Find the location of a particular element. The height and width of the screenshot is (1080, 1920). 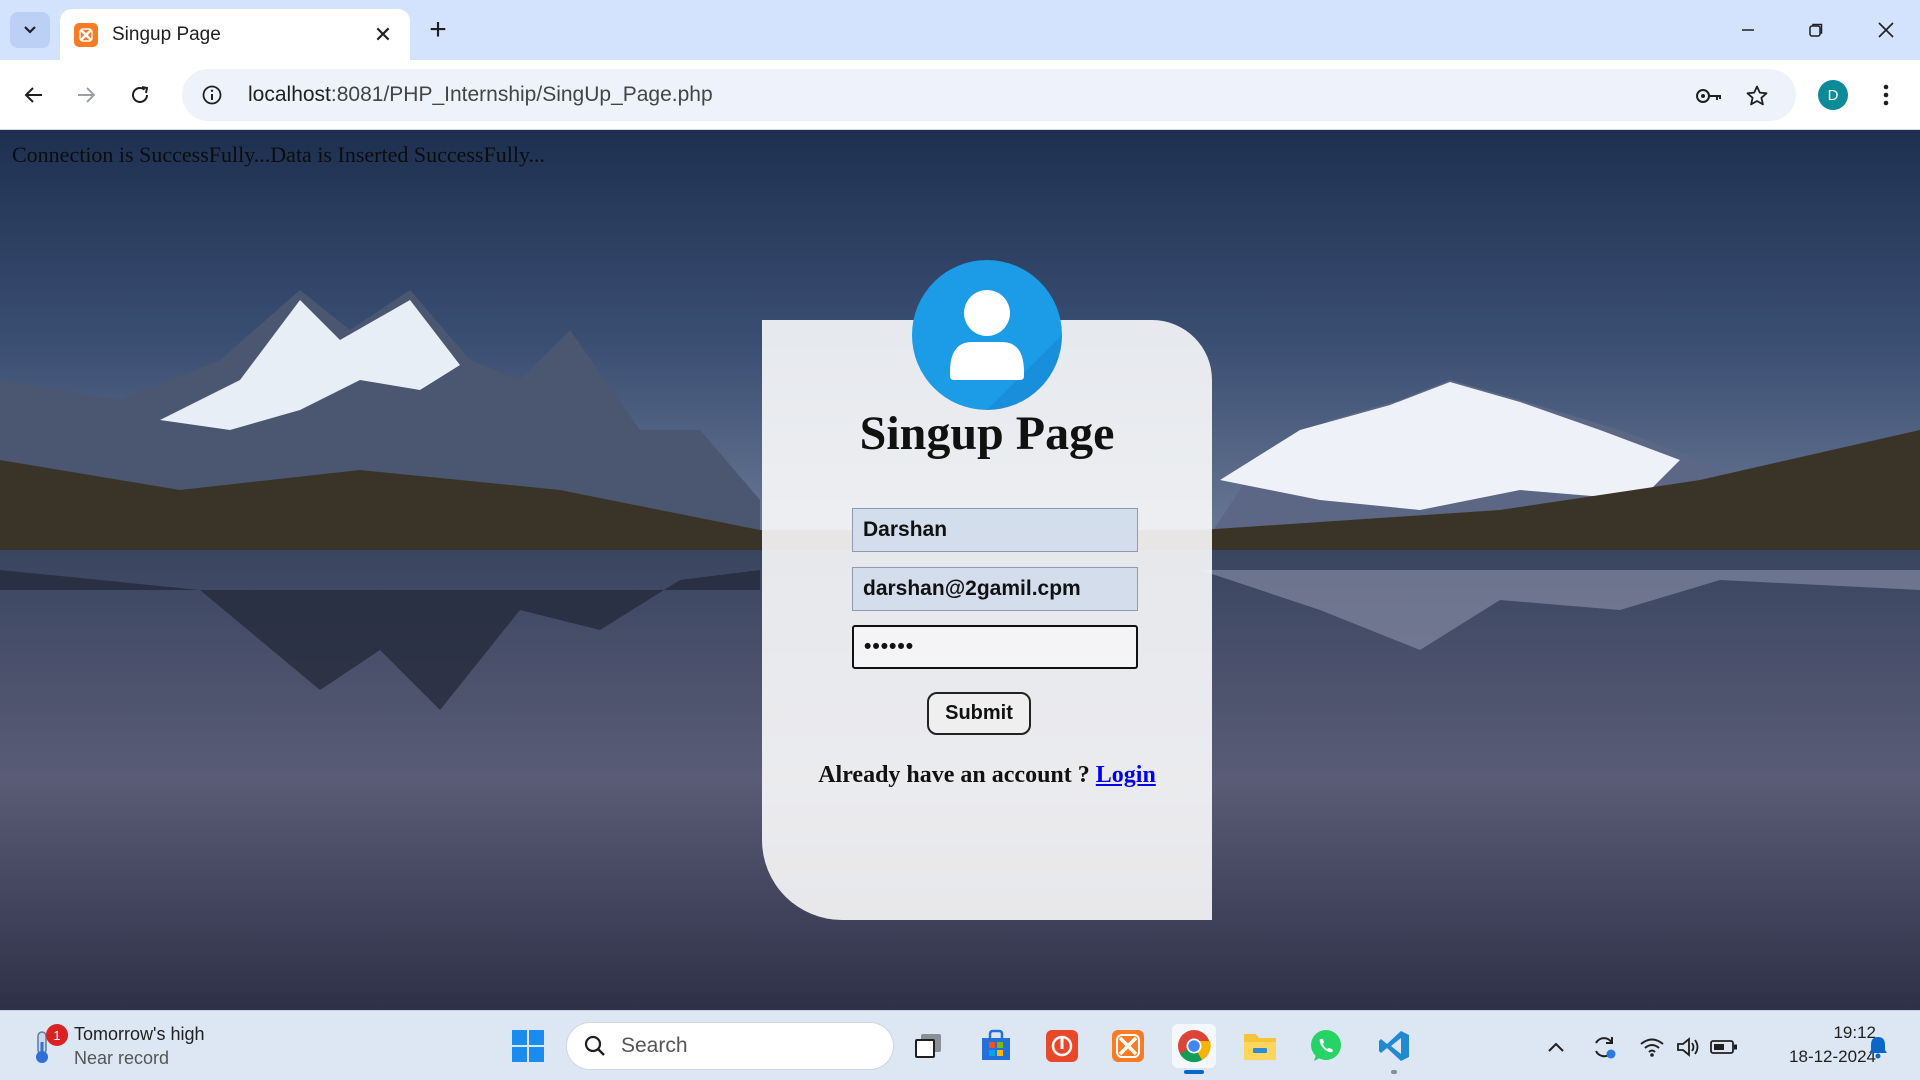

browser-menu-button is located at coordinates (1886, 95).